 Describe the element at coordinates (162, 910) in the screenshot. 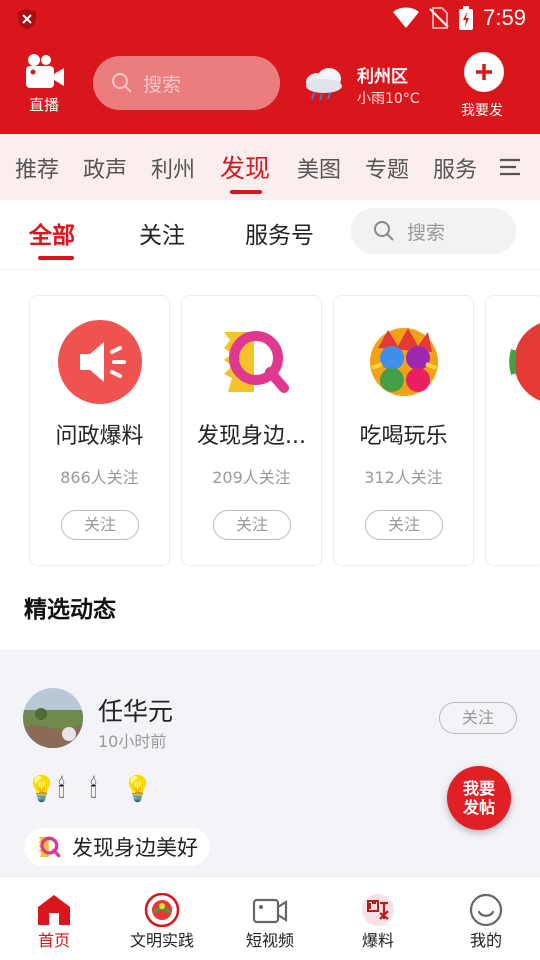

I see `civilization-icon` at that location.